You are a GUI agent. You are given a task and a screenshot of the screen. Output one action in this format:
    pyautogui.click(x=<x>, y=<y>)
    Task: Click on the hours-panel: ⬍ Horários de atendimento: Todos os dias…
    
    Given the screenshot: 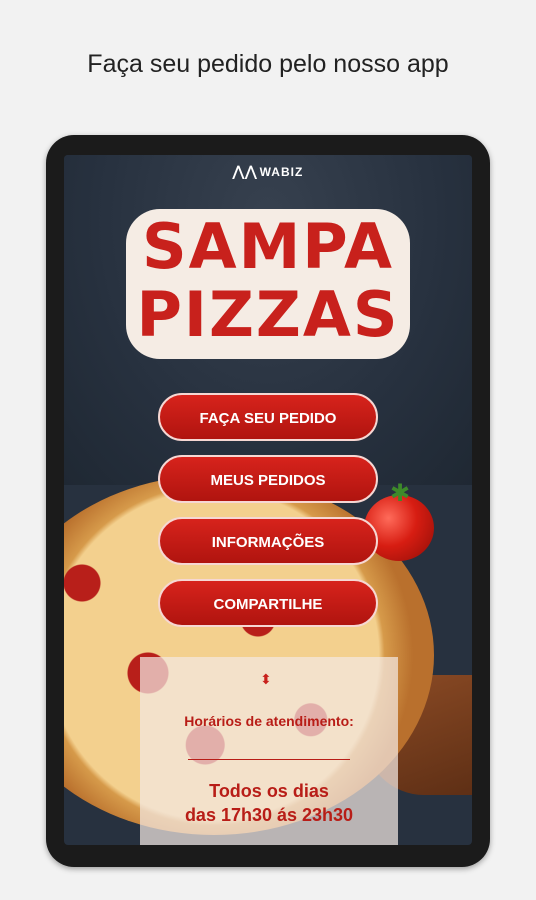 What is the action you would take?
    pyautogui.click(x=269, y=751)
    